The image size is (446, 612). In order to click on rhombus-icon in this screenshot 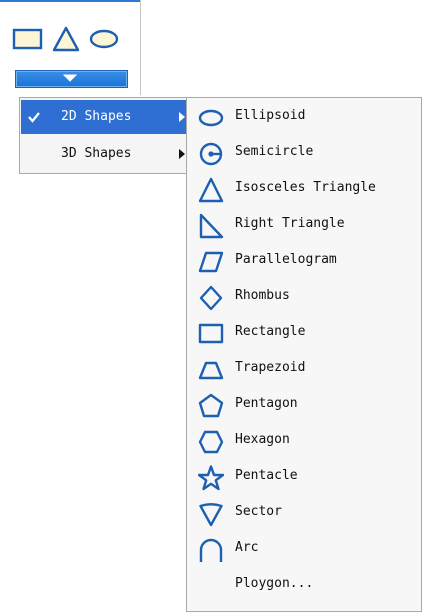, I will do `click(211, 298)`.